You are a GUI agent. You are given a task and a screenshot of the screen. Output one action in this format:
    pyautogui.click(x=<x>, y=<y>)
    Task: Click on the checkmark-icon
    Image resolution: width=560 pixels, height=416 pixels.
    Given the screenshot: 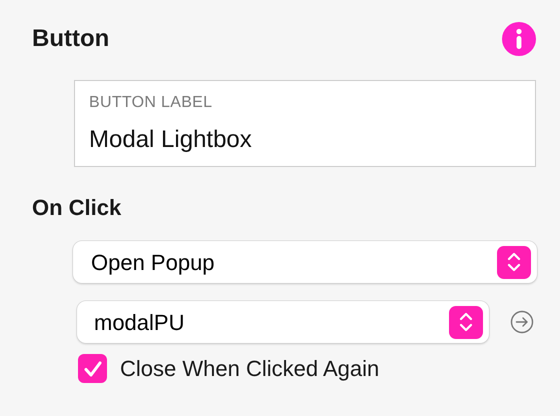 What is the action you would take?
    pyautogui.click(x=92, y=369)
    